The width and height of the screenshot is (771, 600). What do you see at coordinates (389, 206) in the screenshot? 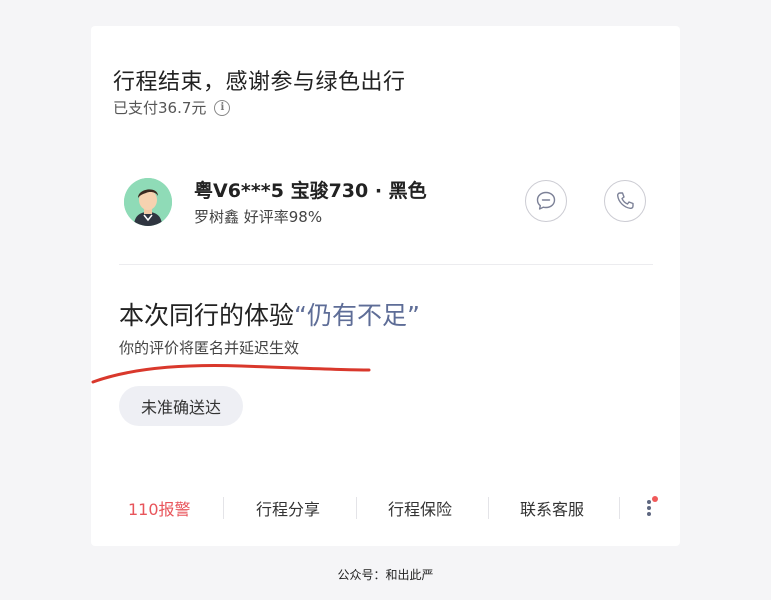
I see `driver-info: 粤V6***5 宝骏730 · 黑色 罗树鑫 好评率98%` at bounding box center [389, 206].